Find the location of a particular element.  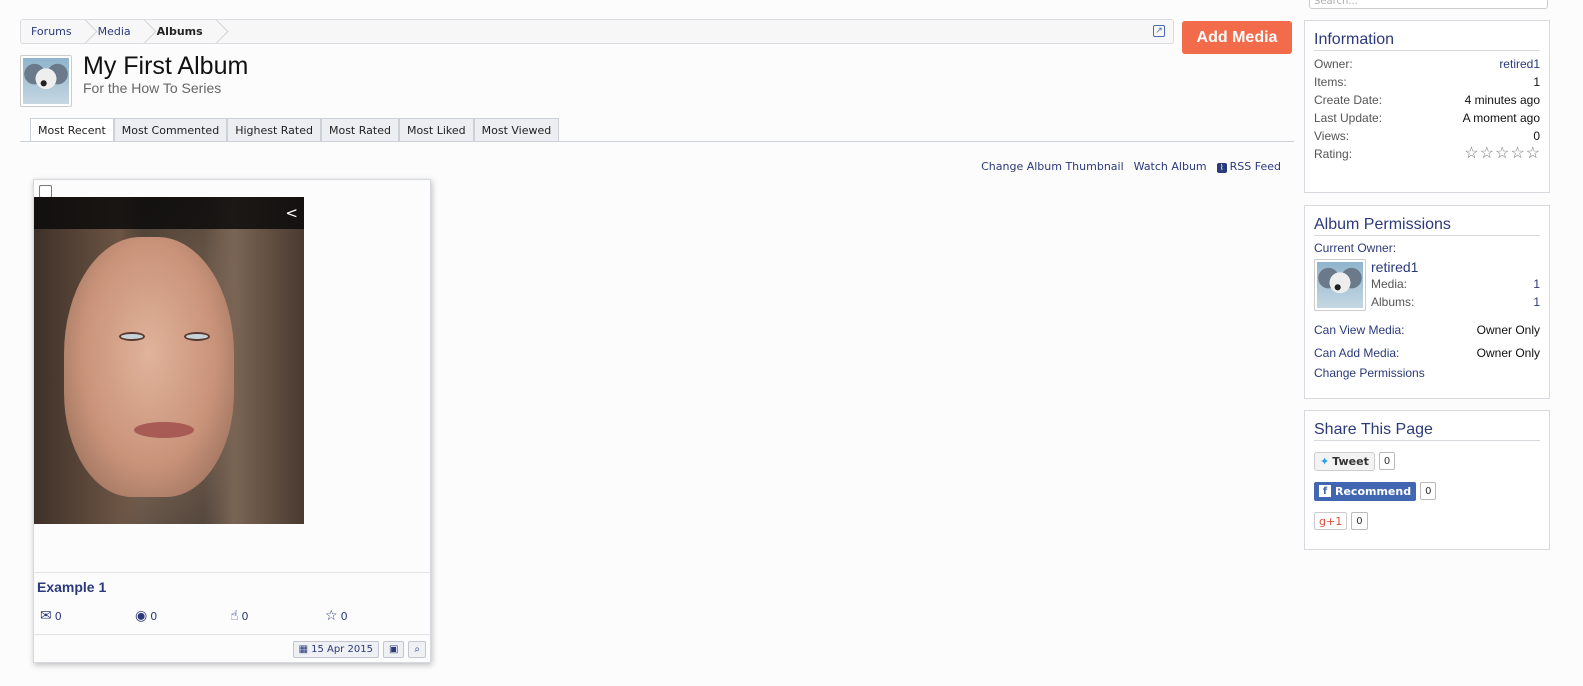

items-value: 1 is located at coordinates (1536, 82).